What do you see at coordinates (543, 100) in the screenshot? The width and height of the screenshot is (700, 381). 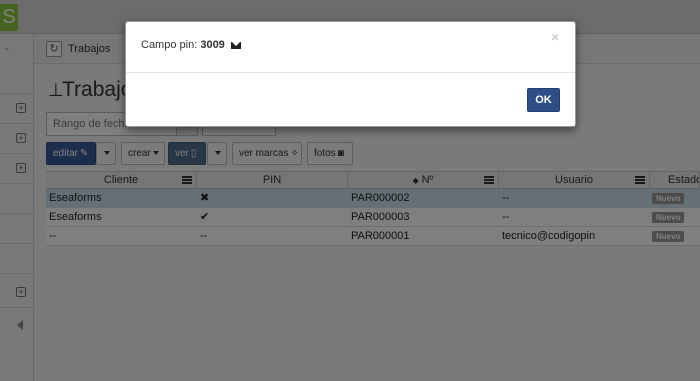 I see `ok-button: OK` at bounding box center [543, 100].